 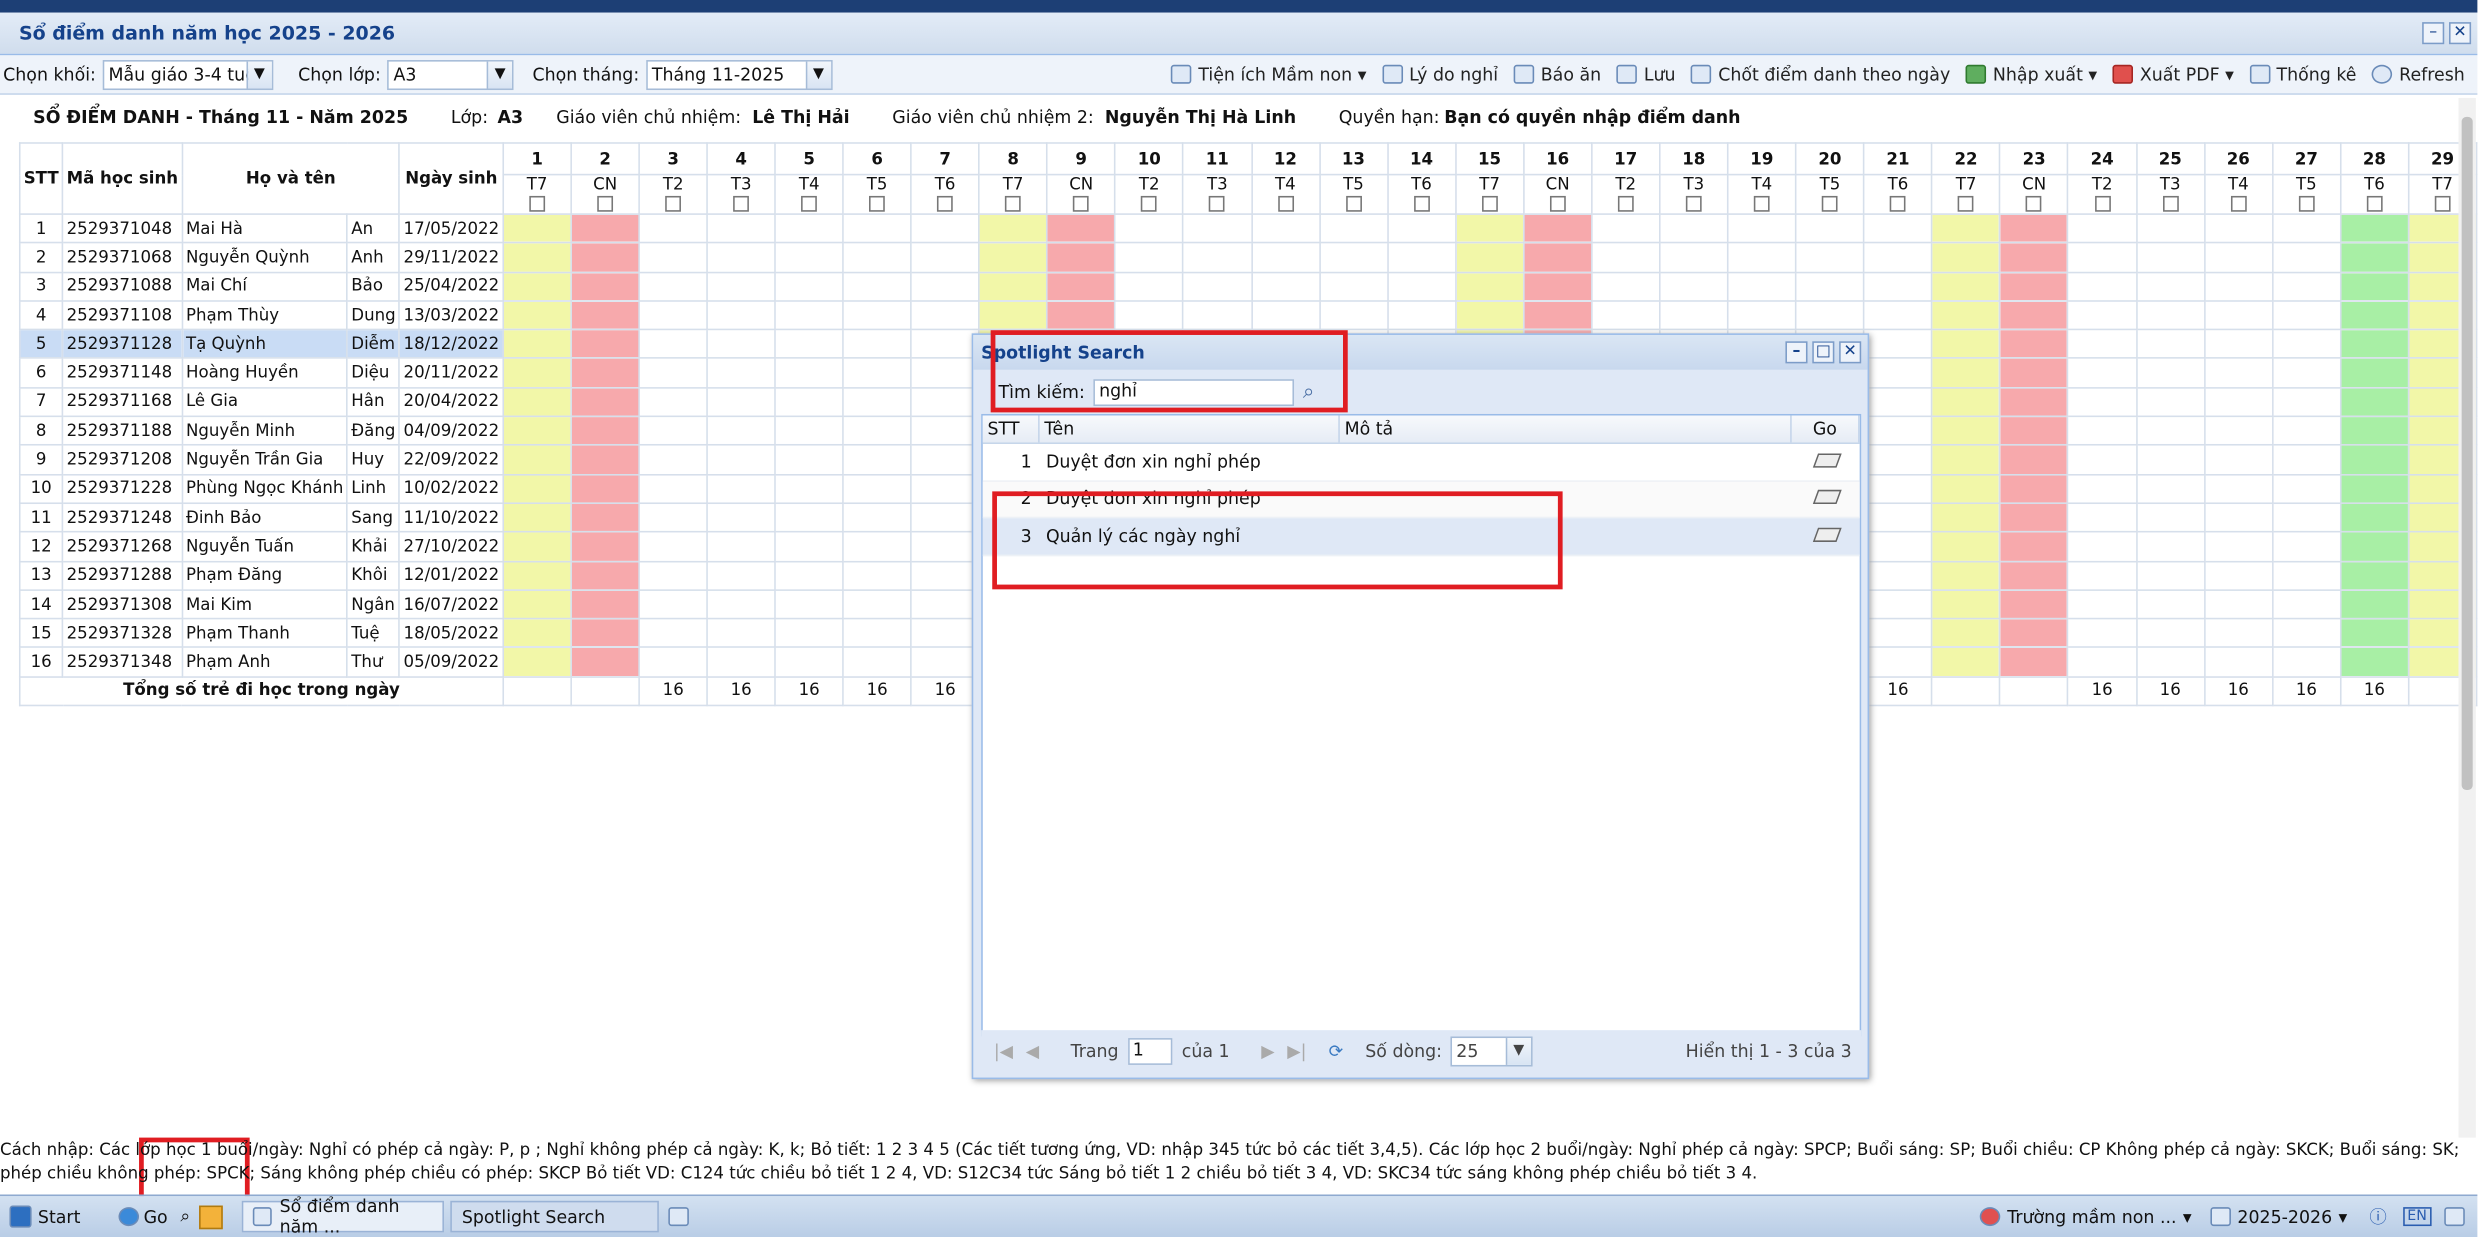 I want to click on next-page-icon: ▶, so click(x=1267, y=1050).